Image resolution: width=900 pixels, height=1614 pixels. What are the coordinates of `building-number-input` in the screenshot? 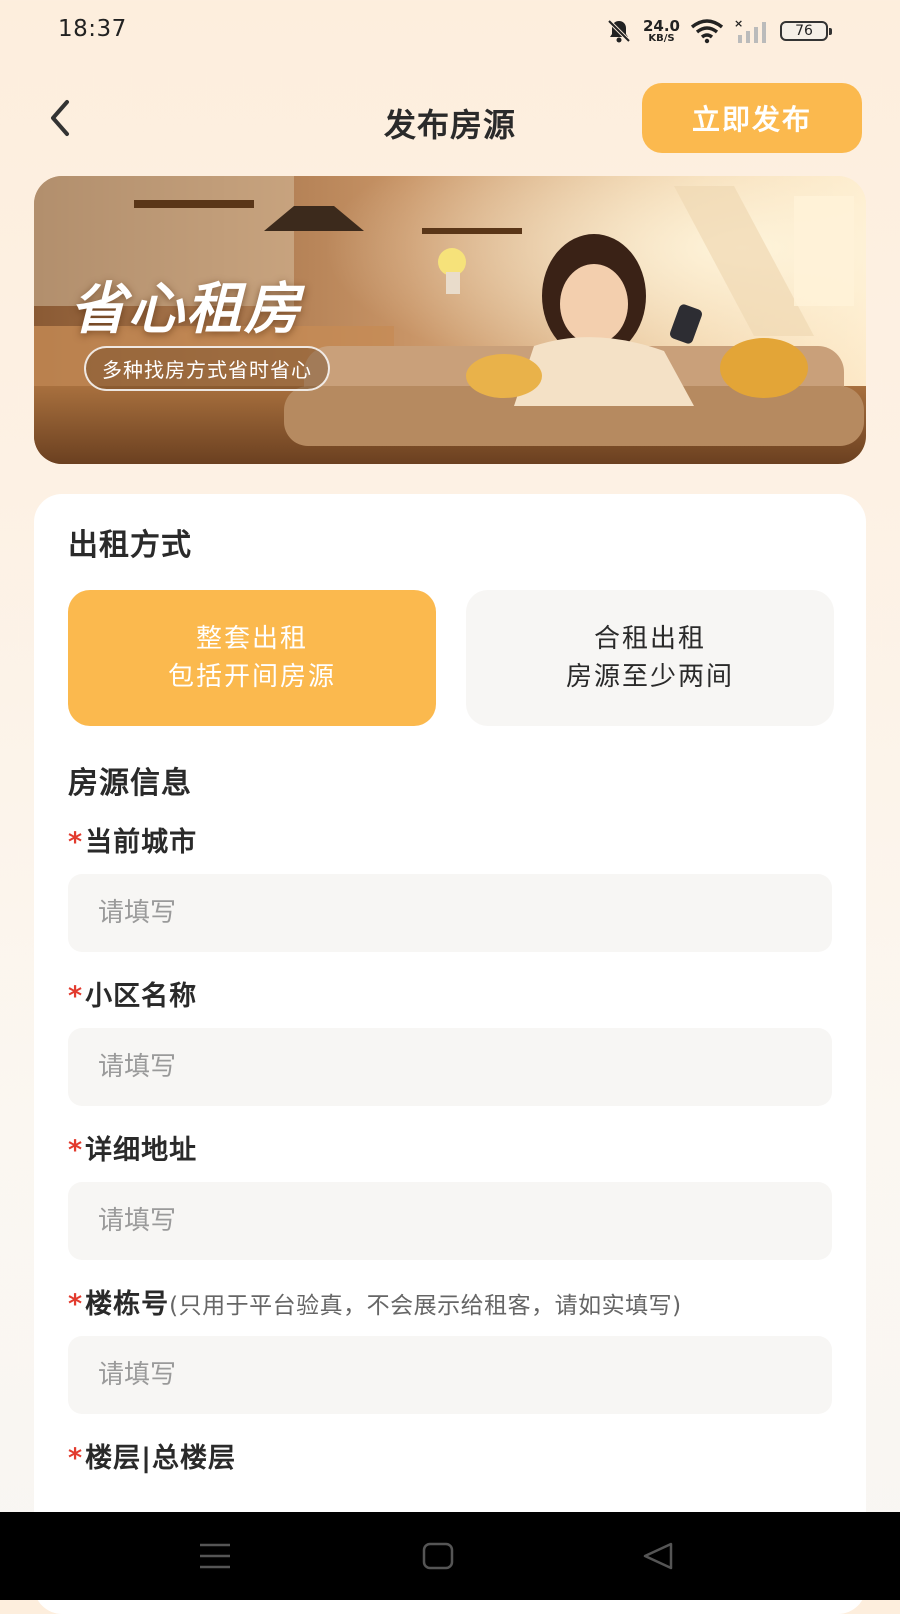 It's located at (450, 1375).